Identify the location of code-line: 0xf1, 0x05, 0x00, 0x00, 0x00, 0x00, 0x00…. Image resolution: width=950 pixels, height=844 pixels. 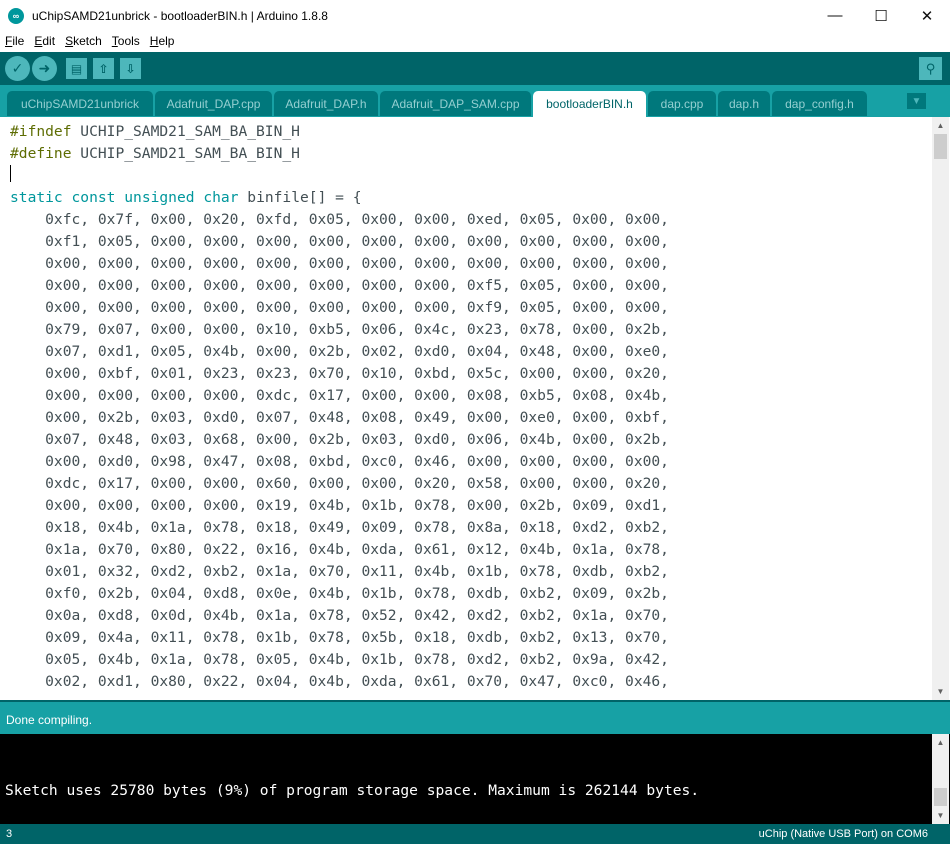
(339, 241).